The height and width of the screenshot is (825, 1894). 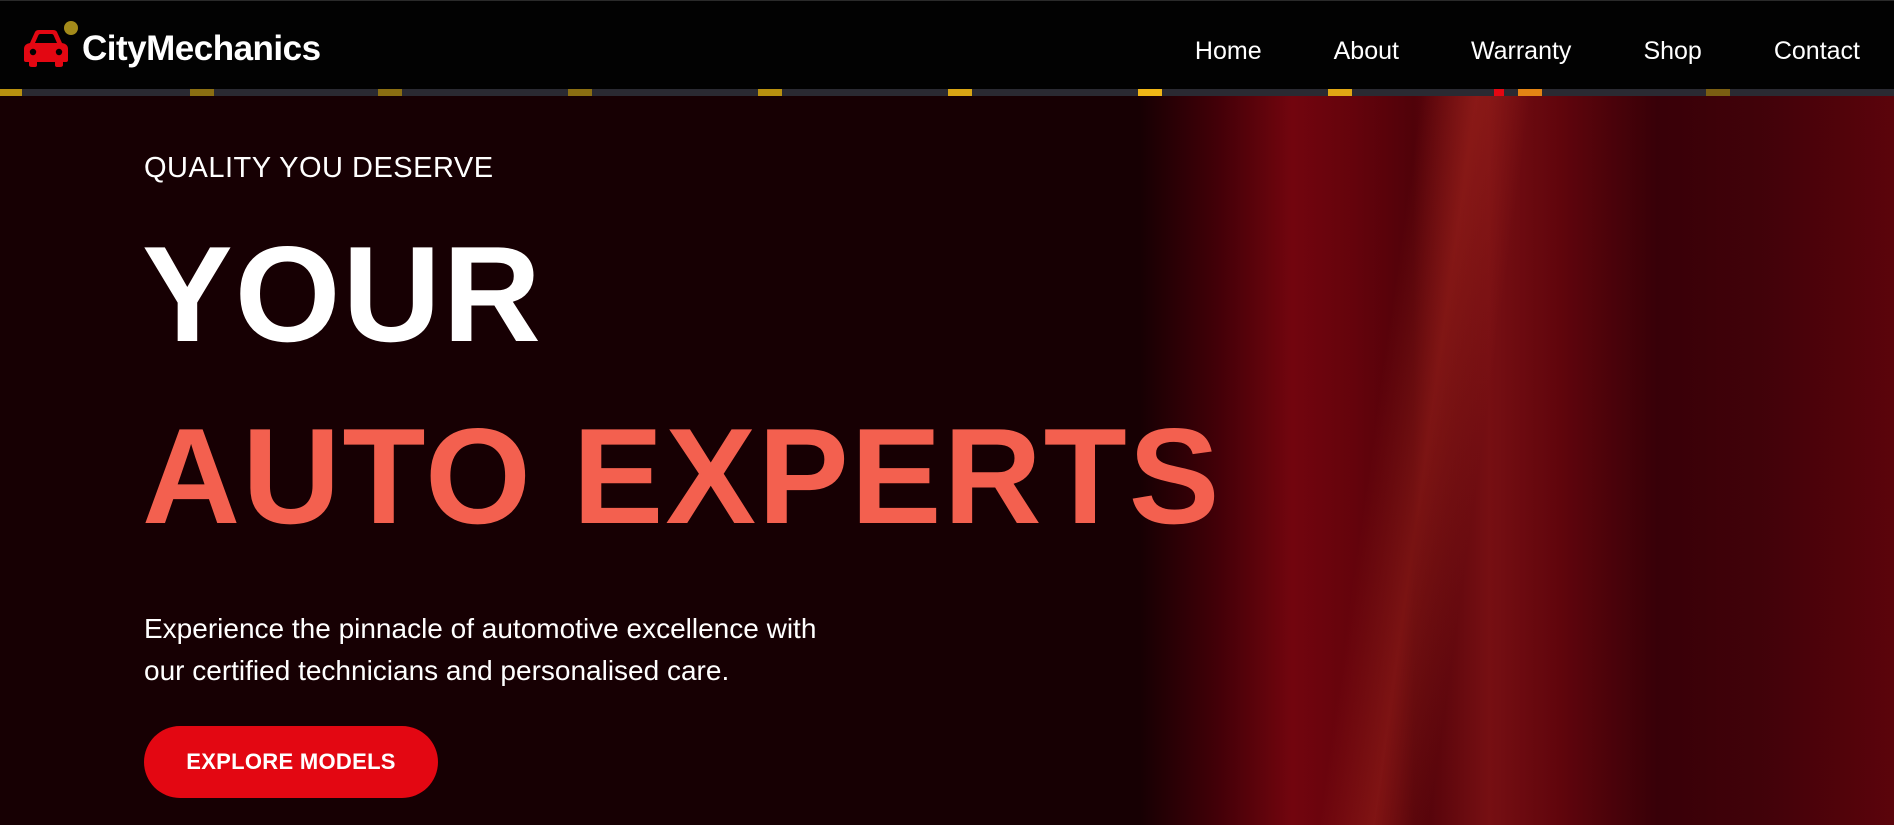 I want to click on nav-divider-stripe, so click(x=947, y=92).